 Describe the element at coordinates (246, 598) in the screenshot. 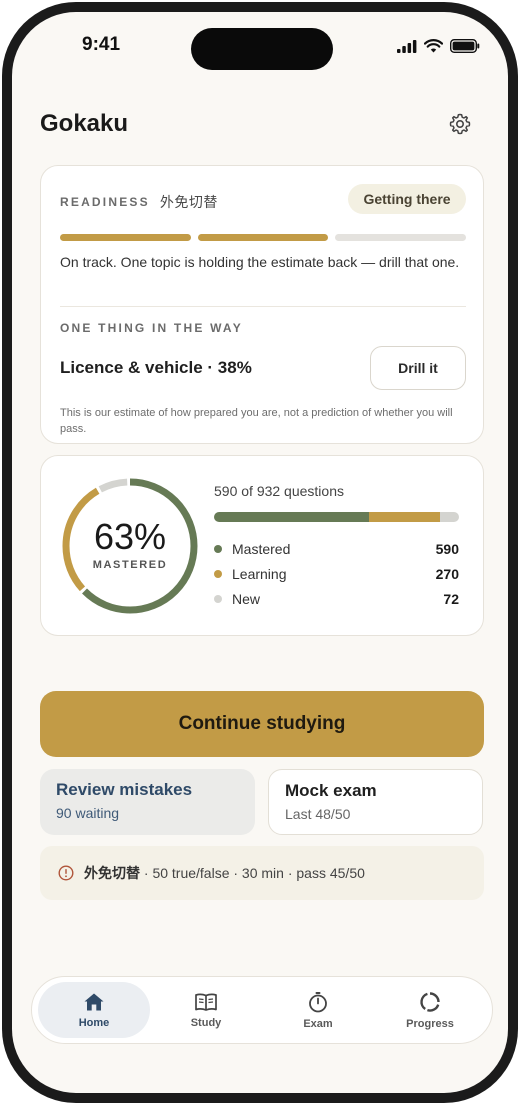

I see `legend-label: New` at that location.